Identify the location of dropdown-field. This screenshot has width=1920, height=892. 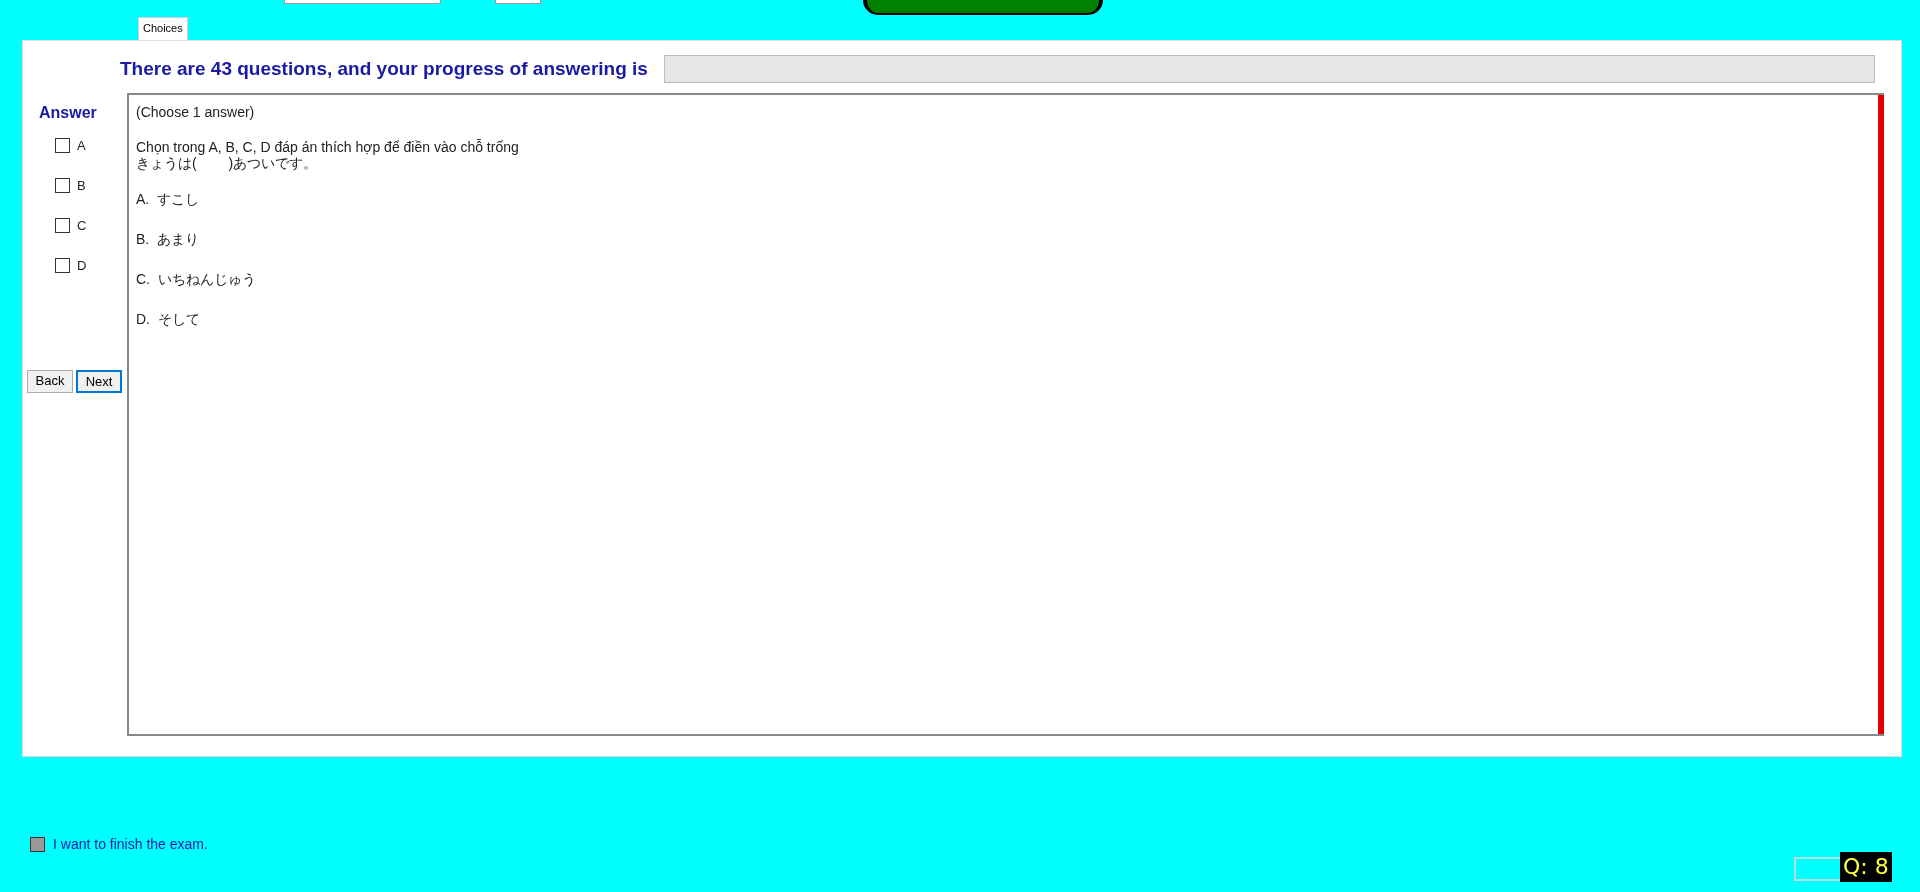
(362, 2).